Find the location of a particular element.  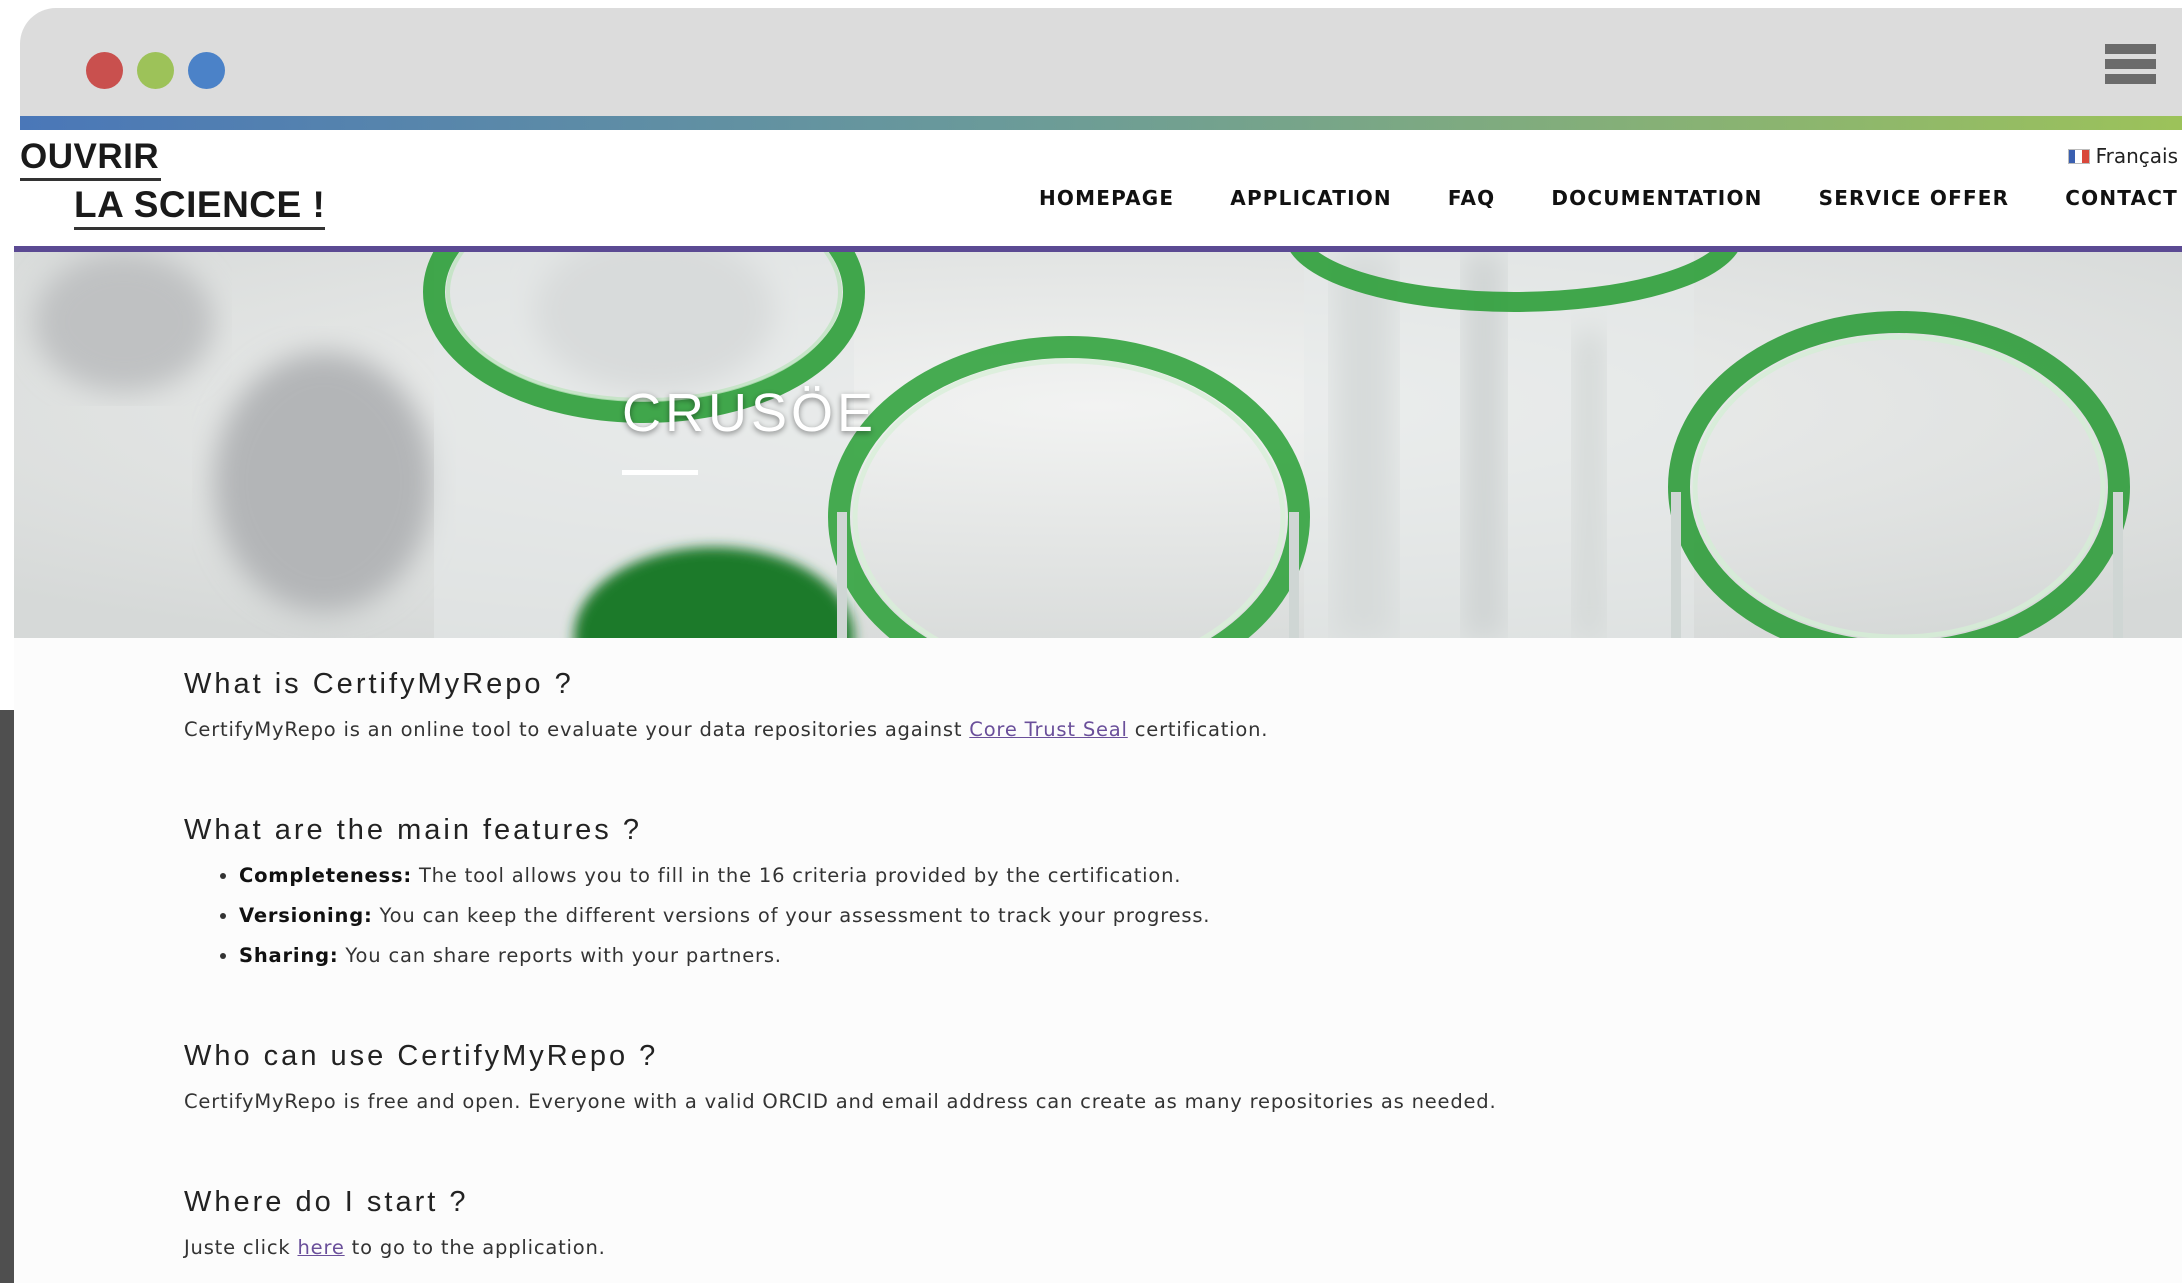

section-heading-who: Who can use CertifyMyRepo ? is located at coordinates (421, 1056).